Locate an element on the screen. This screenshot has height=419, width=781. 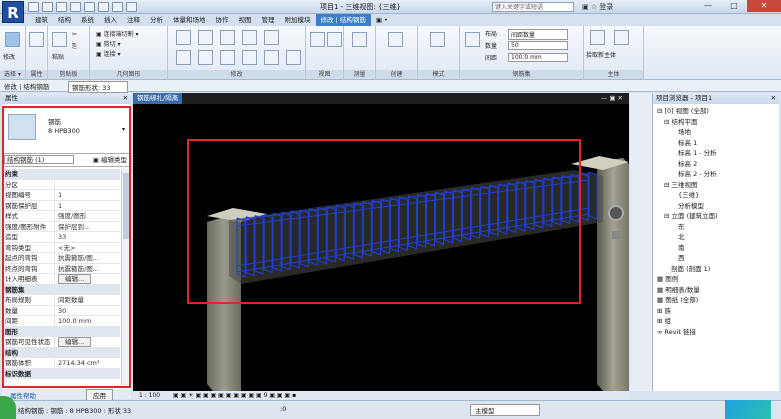
properties-close-button: ✕ is located at coordinates (125, 98).